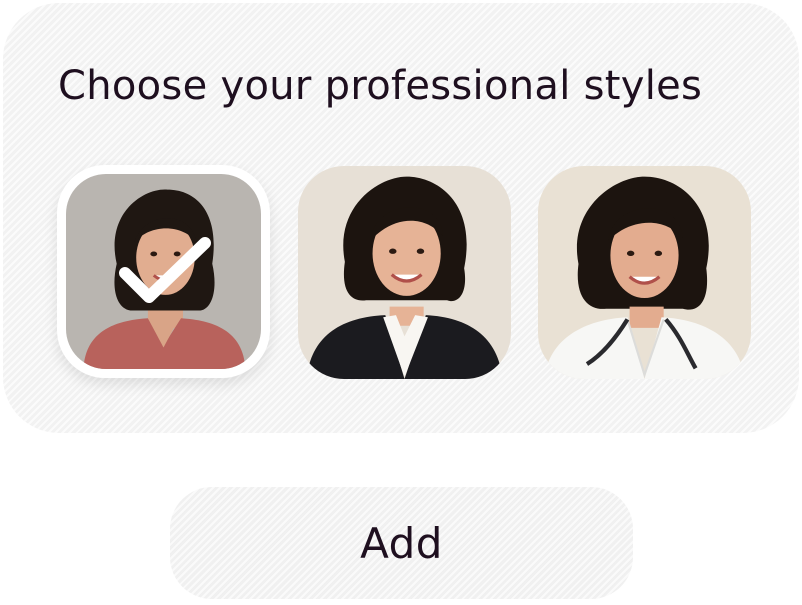  Describe the element at coordinates (380, 86) in the screenshot. I see `page-title: Choose your professional styles` at that location.